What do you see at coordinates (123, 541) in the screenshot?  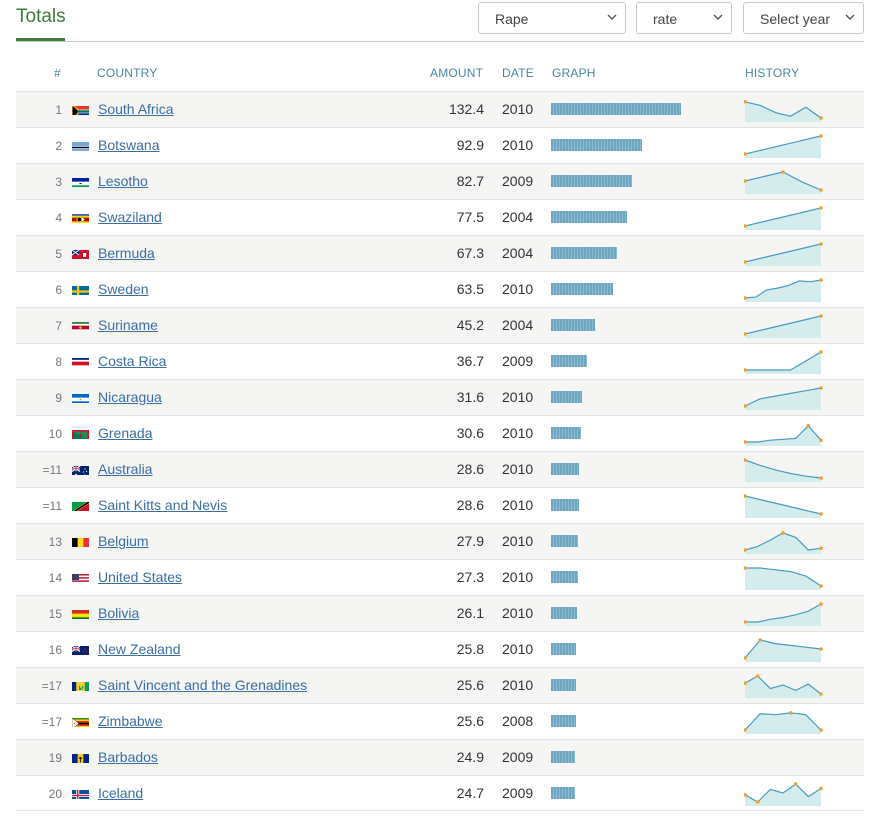 I see `country-link: Belgium` at bounding box center [123, 541].